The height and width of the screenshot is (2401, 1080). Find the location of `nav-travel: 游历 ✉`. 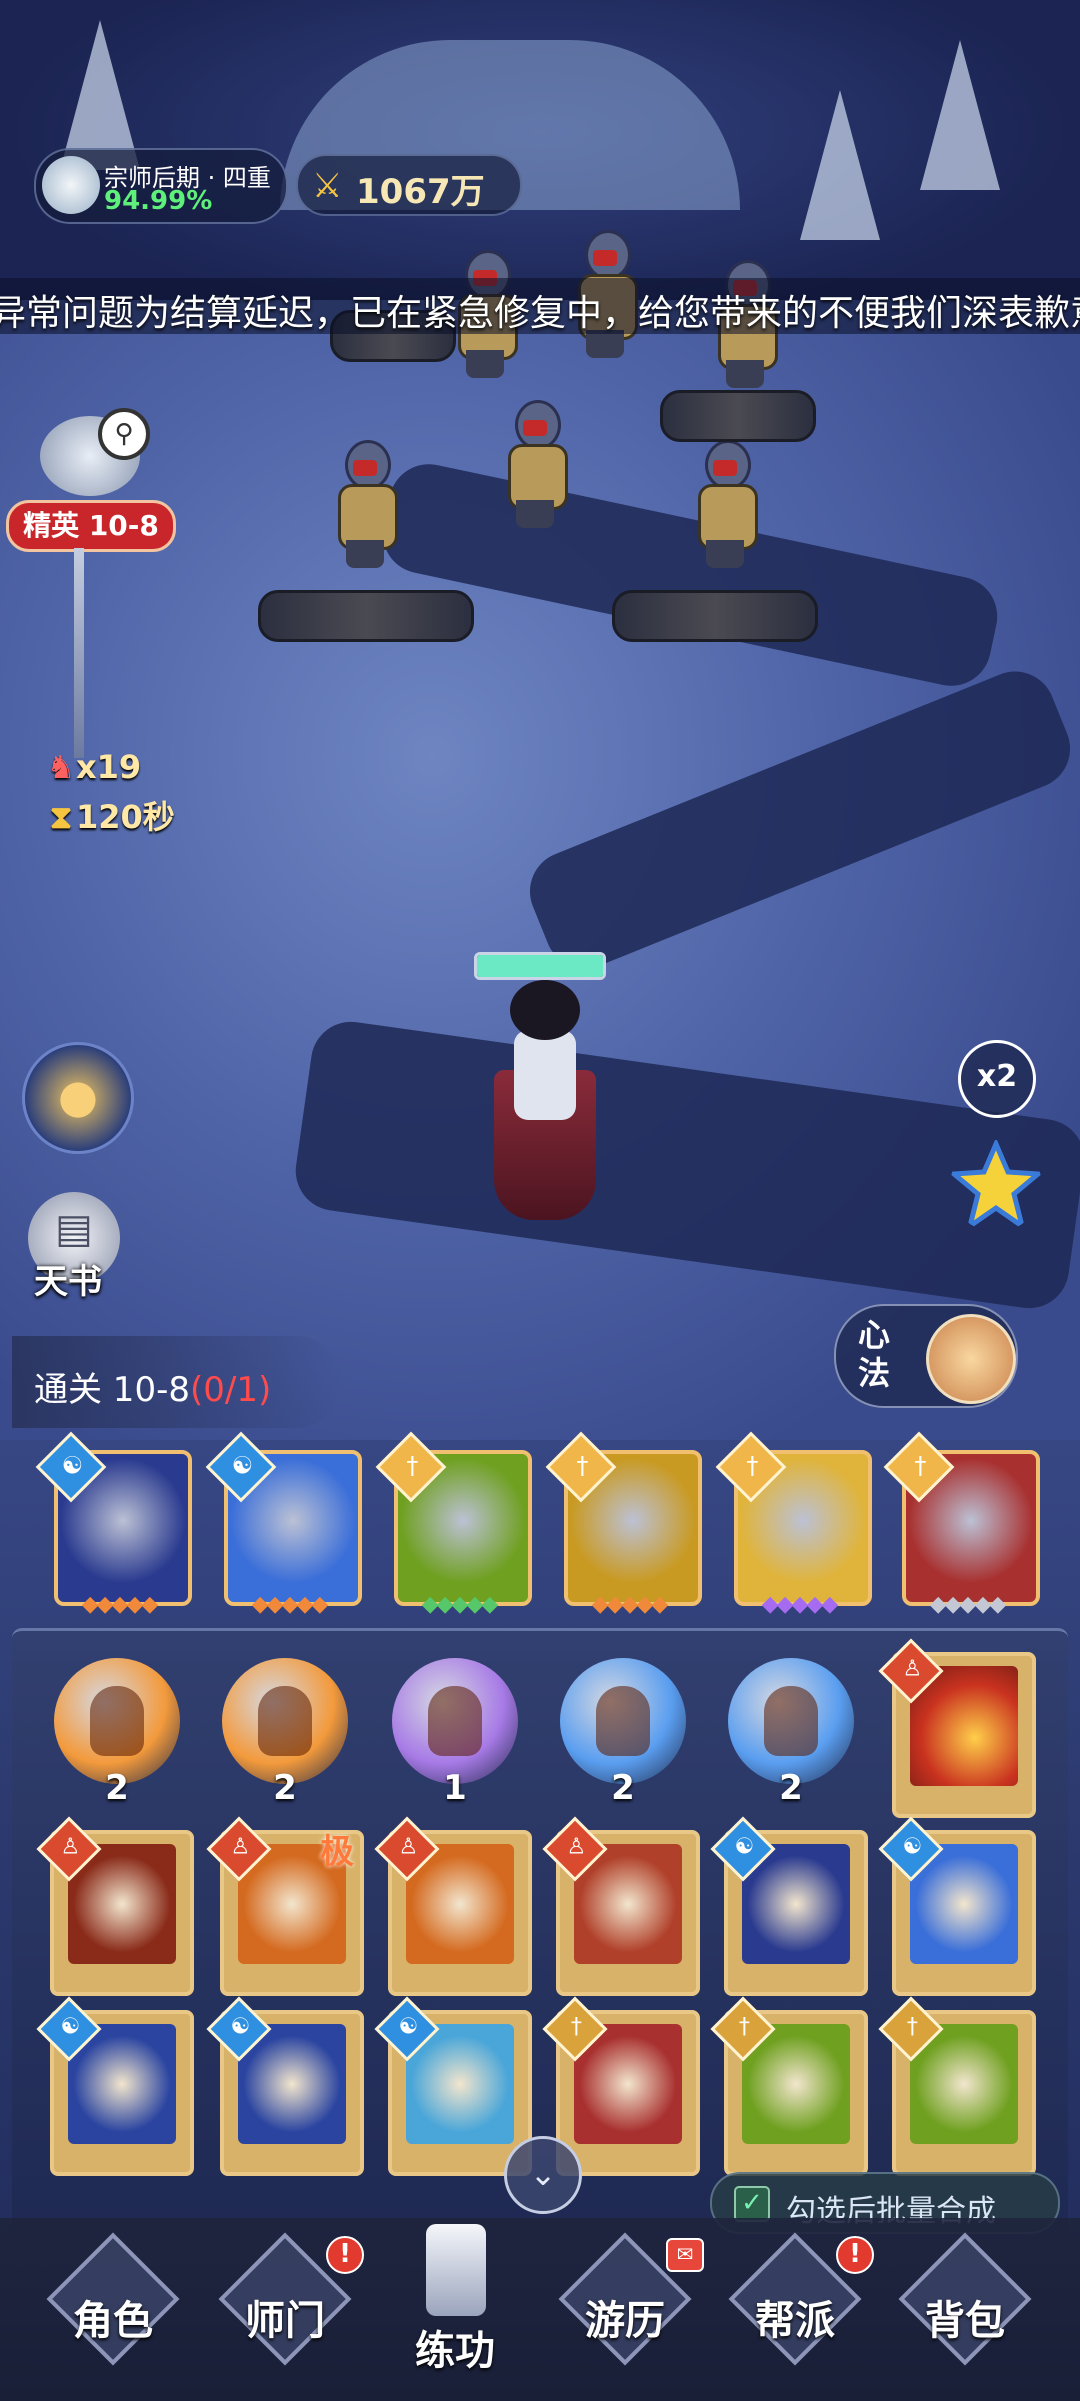

nav-travel: 游历 ✉ is located at coordinates (625, 2311).